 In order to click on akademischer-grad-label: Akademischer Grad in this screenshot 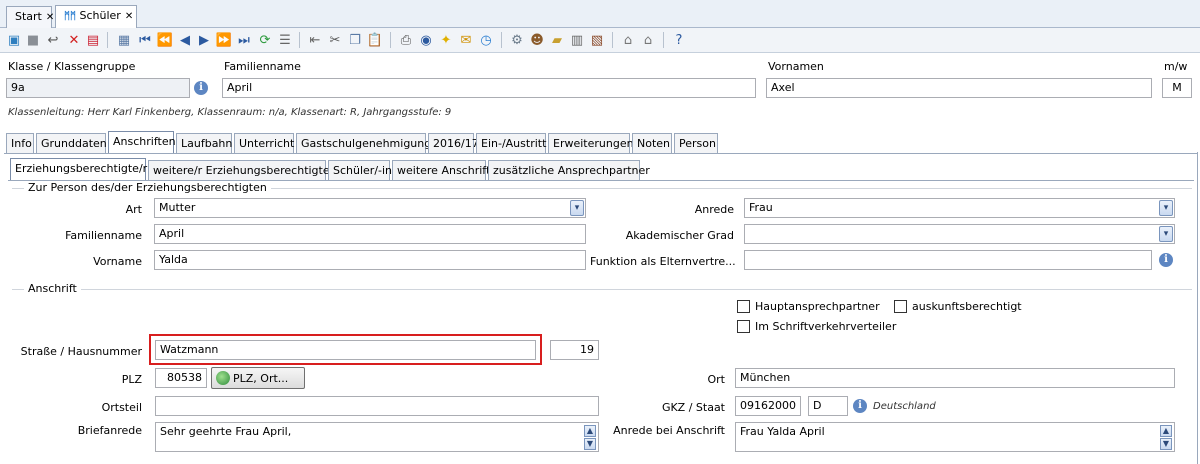, I will do `click(679, 235)`.